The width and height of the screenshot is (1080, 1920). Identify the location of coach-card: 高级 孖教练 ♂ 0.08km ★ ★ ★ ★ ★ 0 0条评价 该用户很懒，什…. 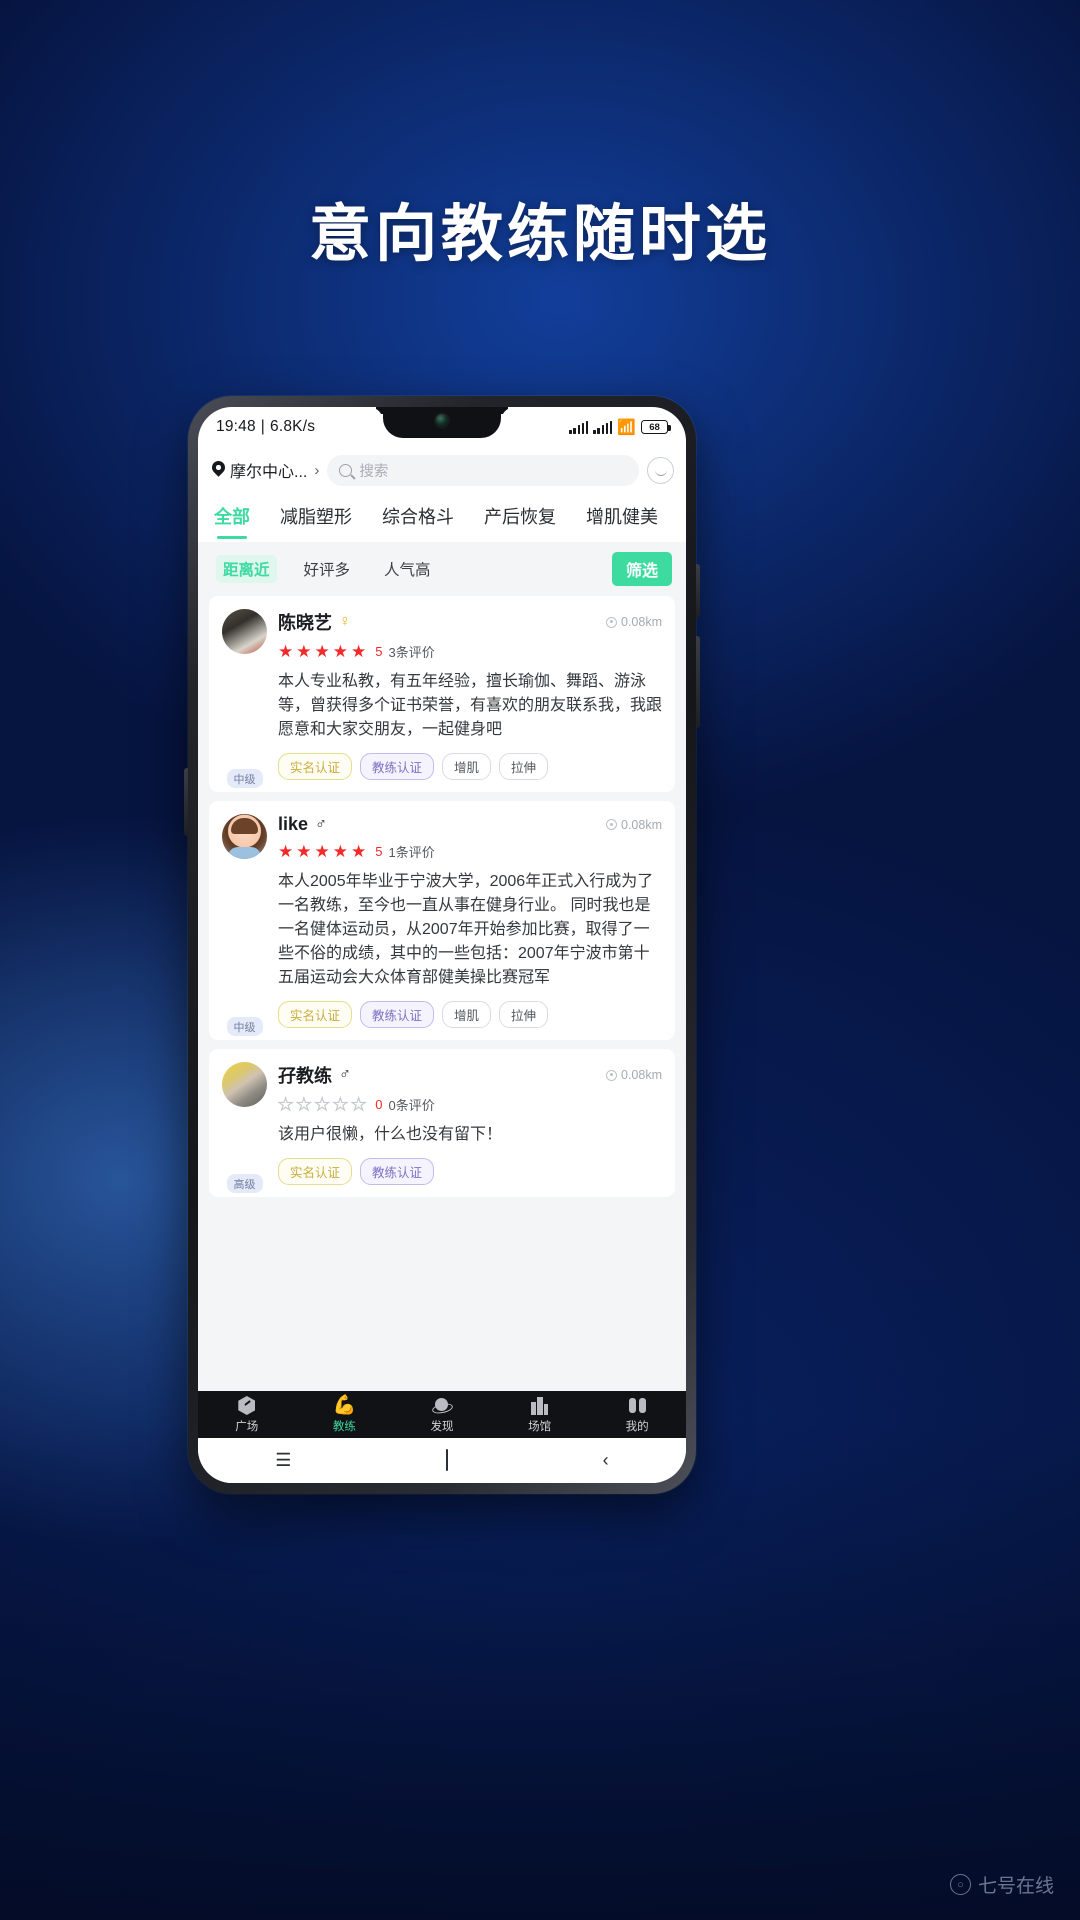
(442, 1123).